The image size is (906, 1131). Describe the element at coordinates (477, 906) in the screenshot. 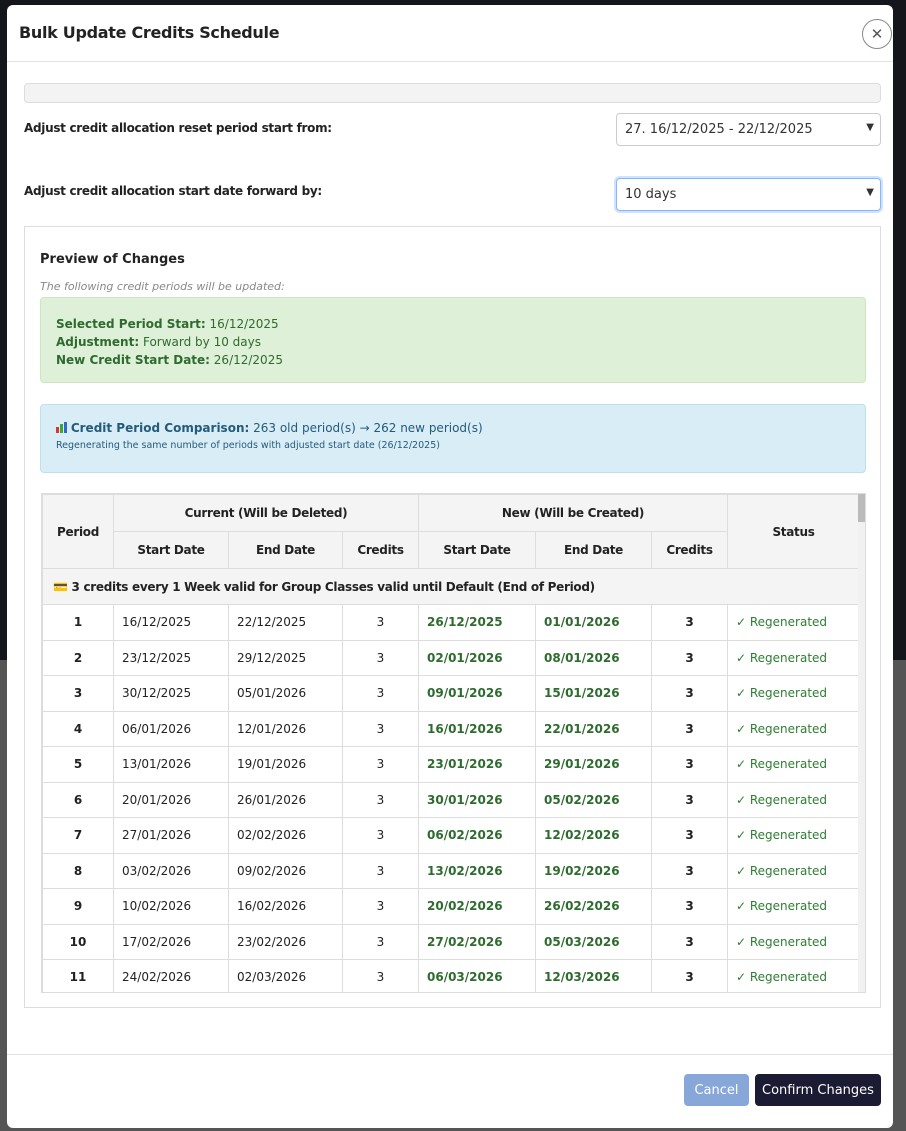

I see `cell-new-start: 20/02/2026` at that location.